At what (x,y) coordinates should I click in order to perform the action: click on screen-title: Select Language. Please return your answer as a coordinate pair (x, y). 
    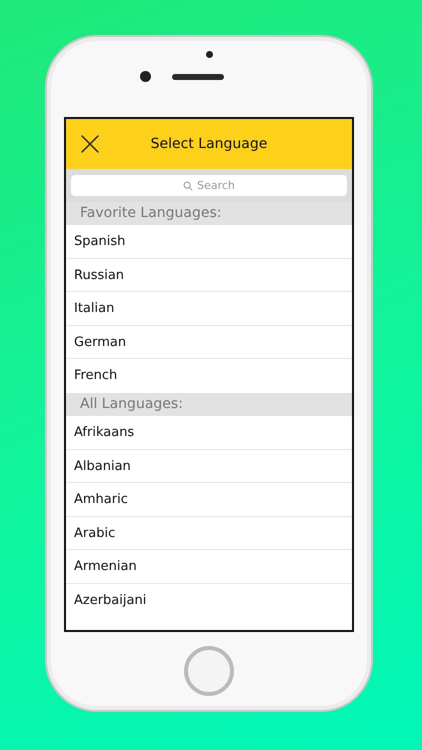
    Looking at the image, I should click on (209, 144).